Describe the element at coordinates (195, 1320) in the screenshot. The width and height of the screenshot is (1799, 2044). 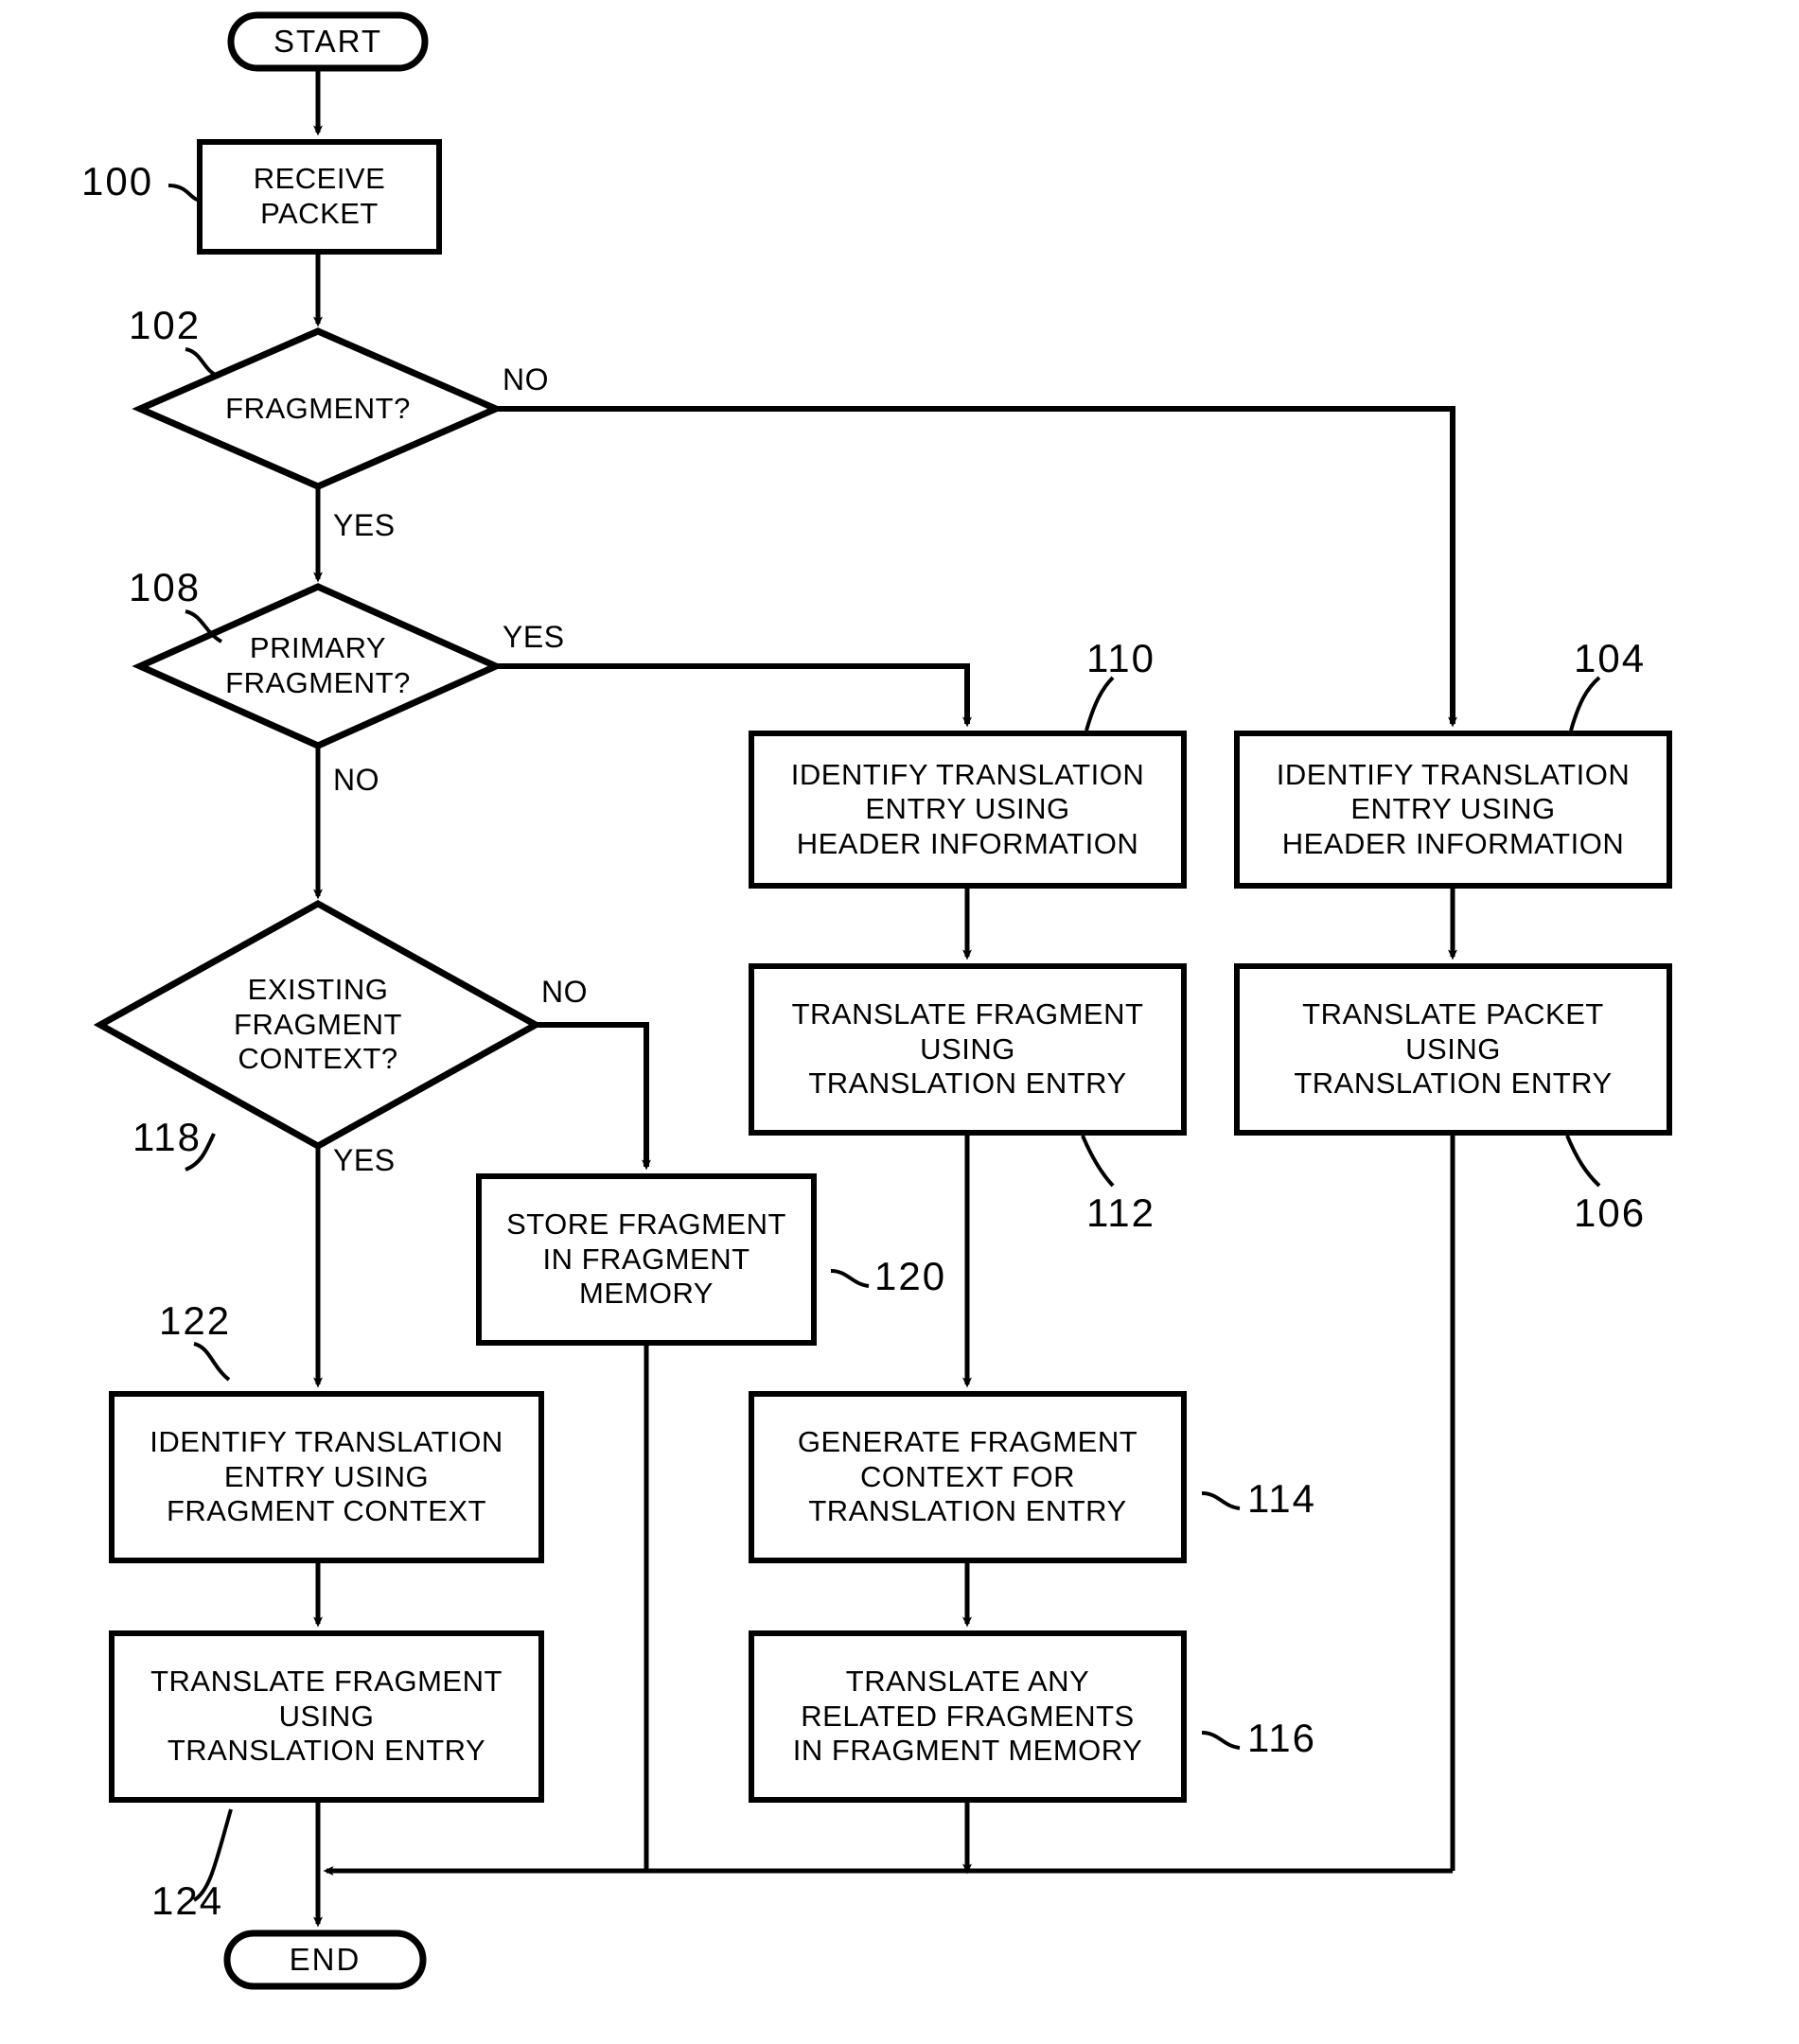
I see `reference-numeral-122: 122` at that location.